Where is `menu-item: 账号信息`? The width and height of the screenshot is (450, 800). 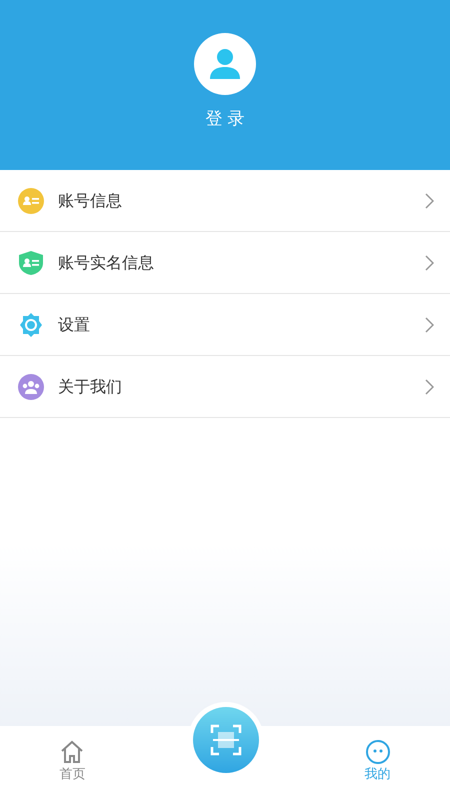 menu-item: 账号信息 is located at coordinates (225, 201).